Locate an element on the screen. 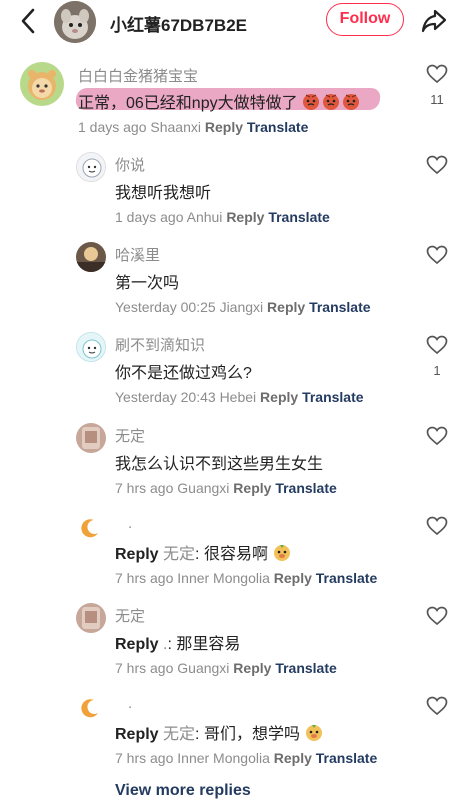  comment-text: 正常，06已经和npy大做特做了 is located at coordinates (220, 102).